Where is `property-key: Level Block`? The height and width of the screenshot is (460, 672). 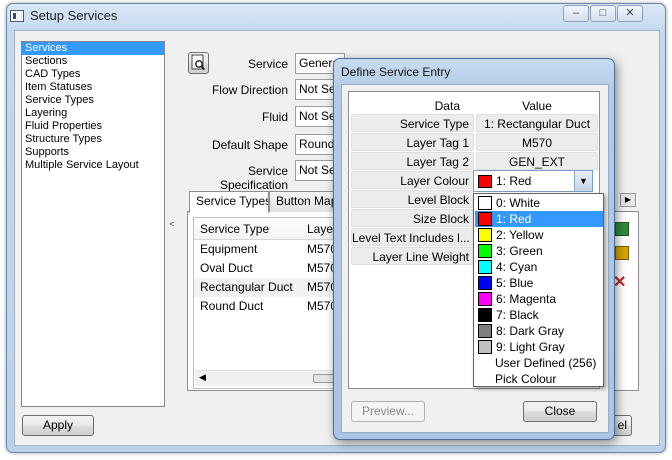 property-key: Level Block is located at coordinates (412, 199).